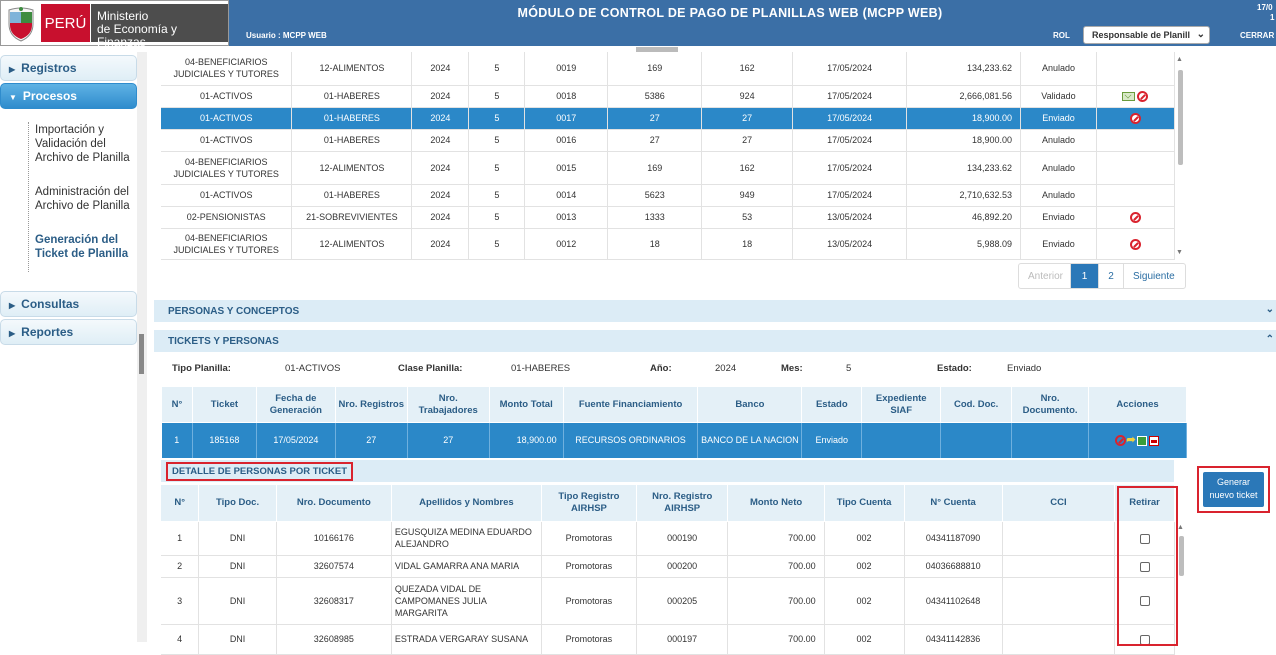 The height and width of the screenshot is (655, 1276). Describe the element at coordinates (1045, 276) in the screenshot. I see `pagination-prev: Anterior` at that location.